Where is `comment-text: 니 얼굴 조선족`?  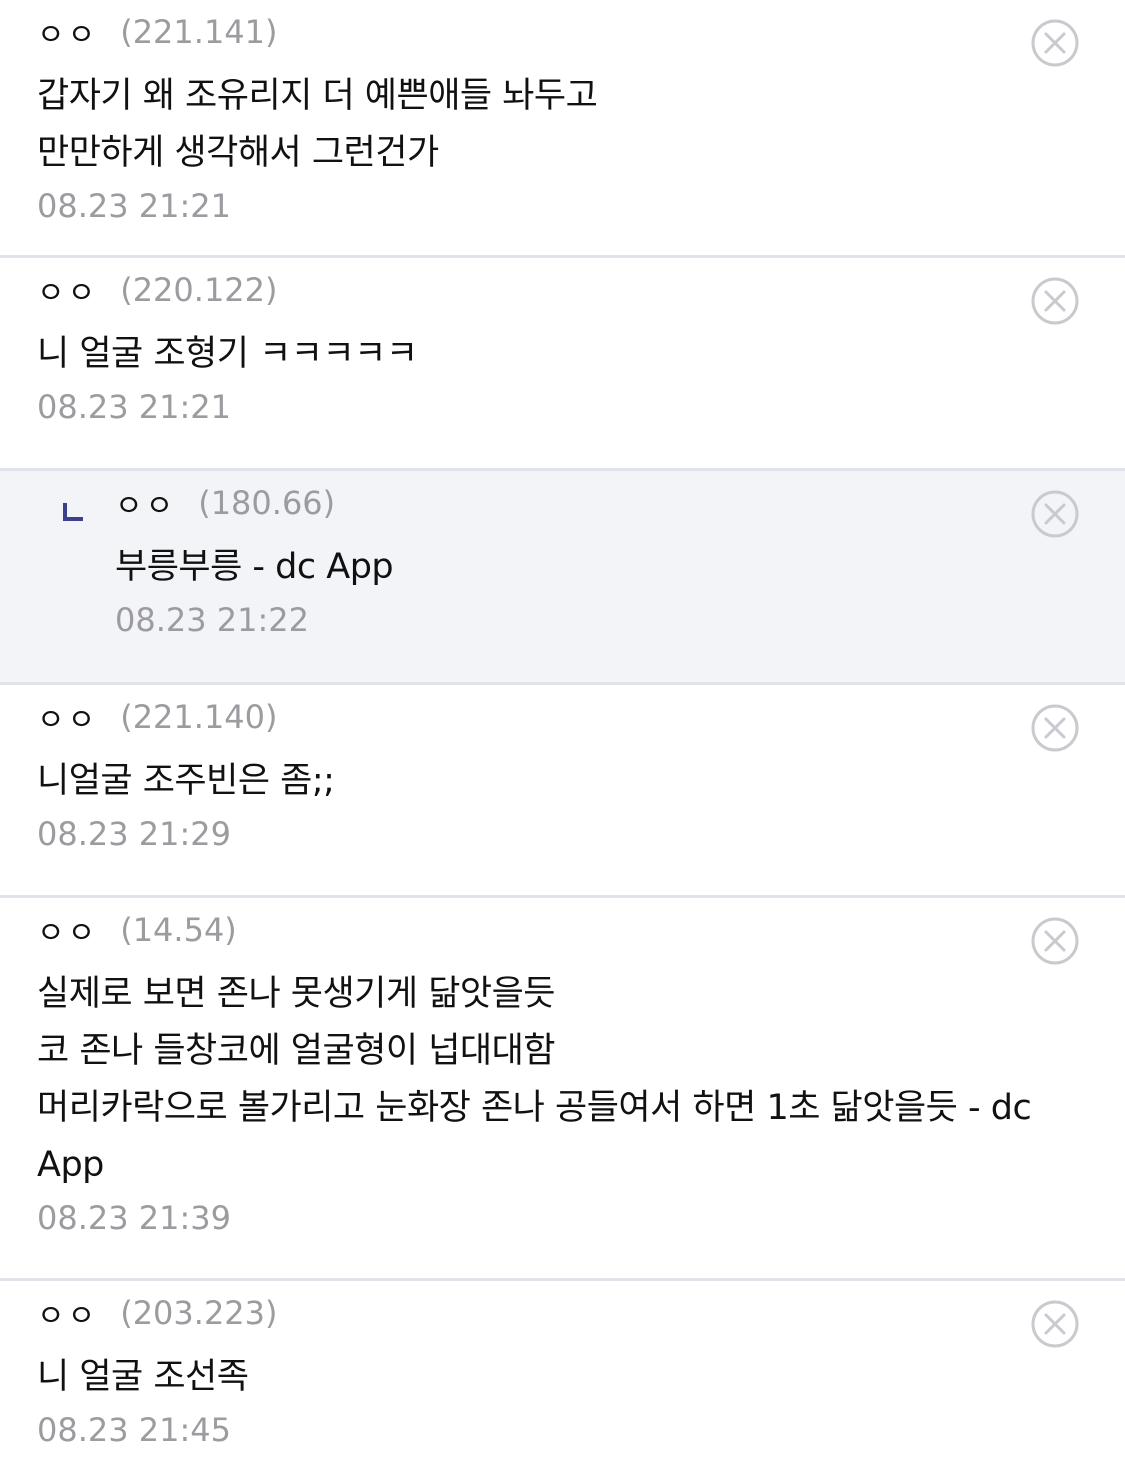 comment-text: 니 얼굴 조선족 is located at coordinates (143, 1377).